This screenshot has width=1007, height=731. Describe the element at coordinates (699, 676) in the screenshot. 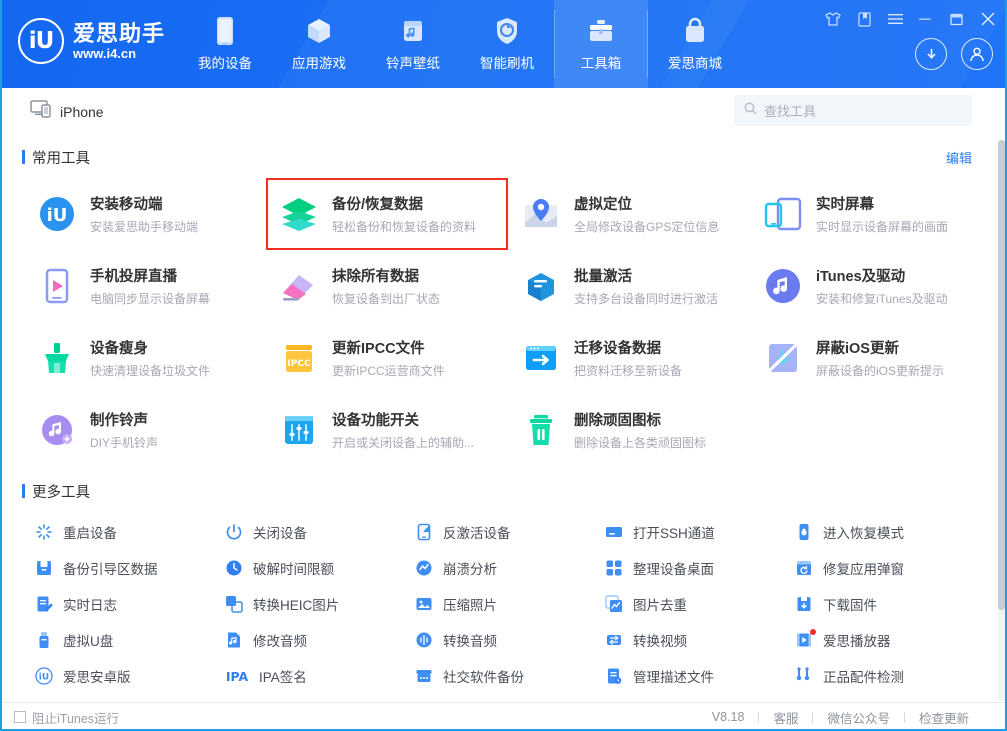

I see `more-item-manage-profiles: 管理描述文件` at that location.